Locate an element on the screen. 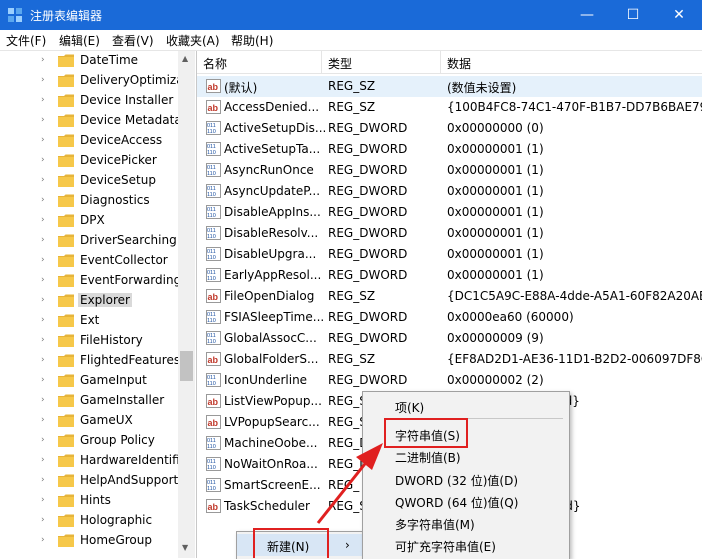  red-arrow-head is located at coordinates (369, 456).